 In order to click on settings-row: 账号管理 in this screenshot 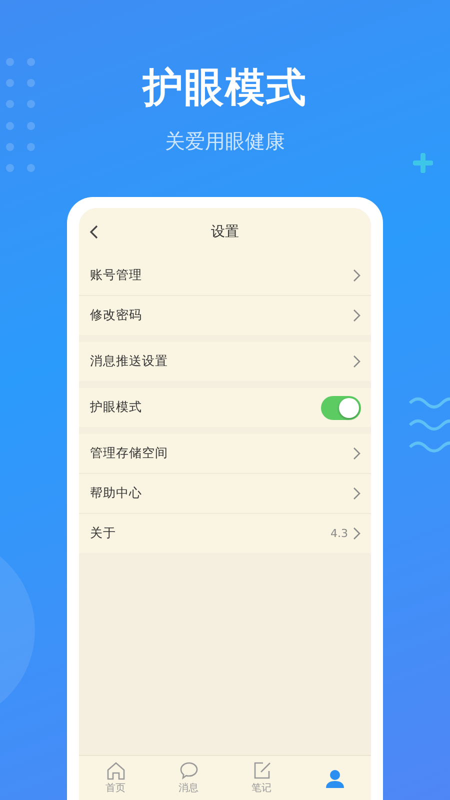, I will do `click(225, 276)`.